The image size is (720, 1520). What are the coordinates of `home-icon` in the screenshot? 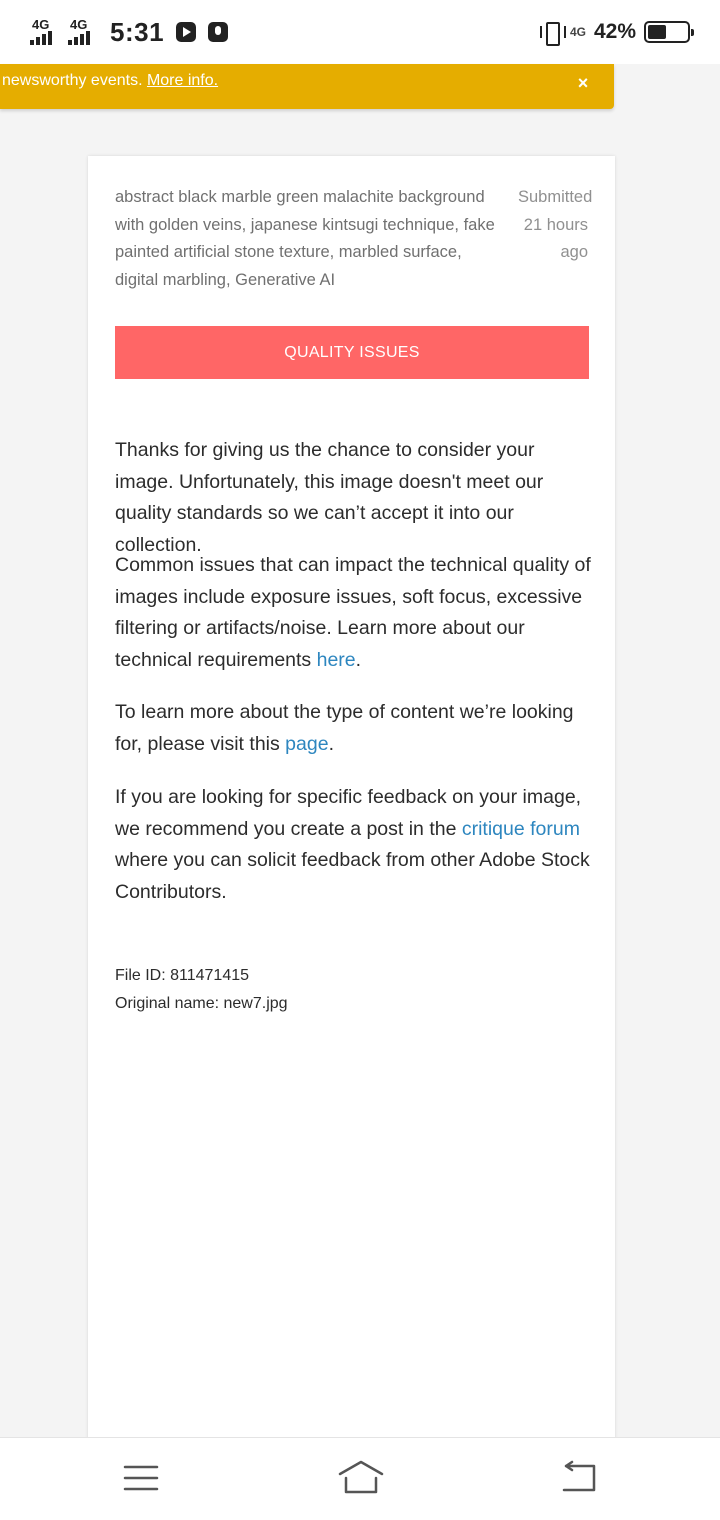 It's located at (361, 1478).